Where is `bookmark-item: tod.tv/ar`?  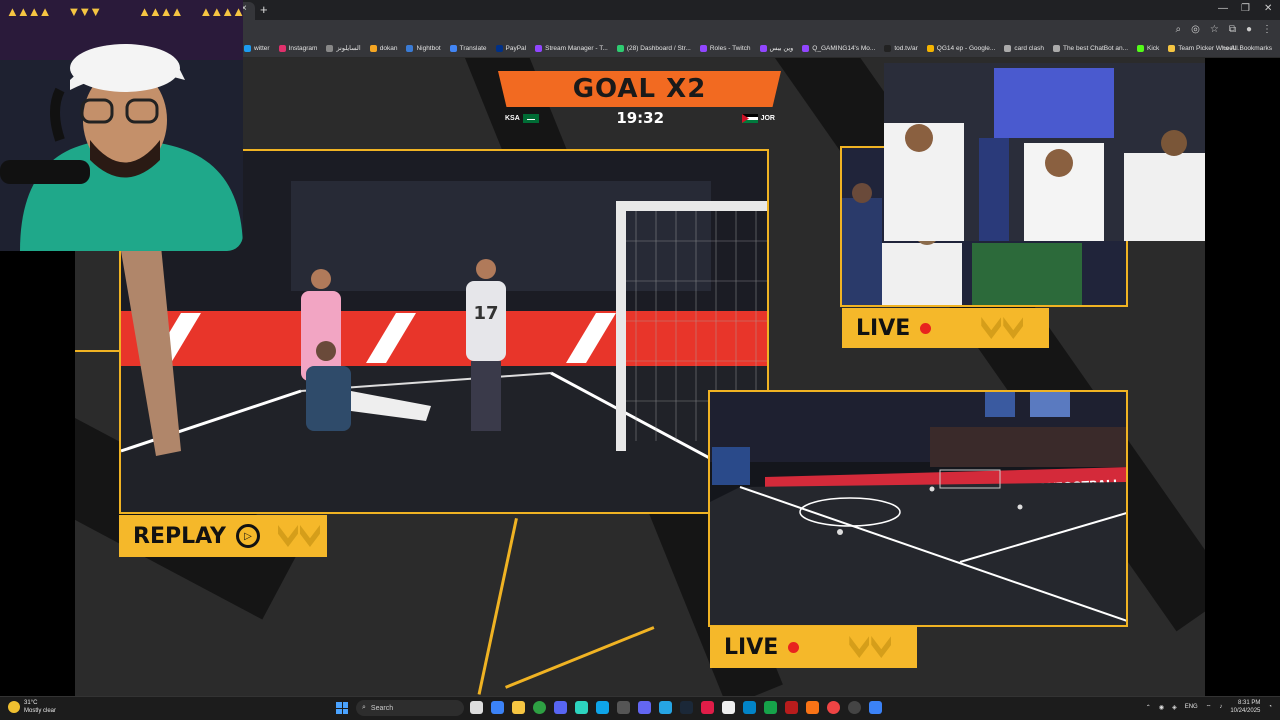 bookmark-item: tod.tv/ar is located at coordinates (901, 48).